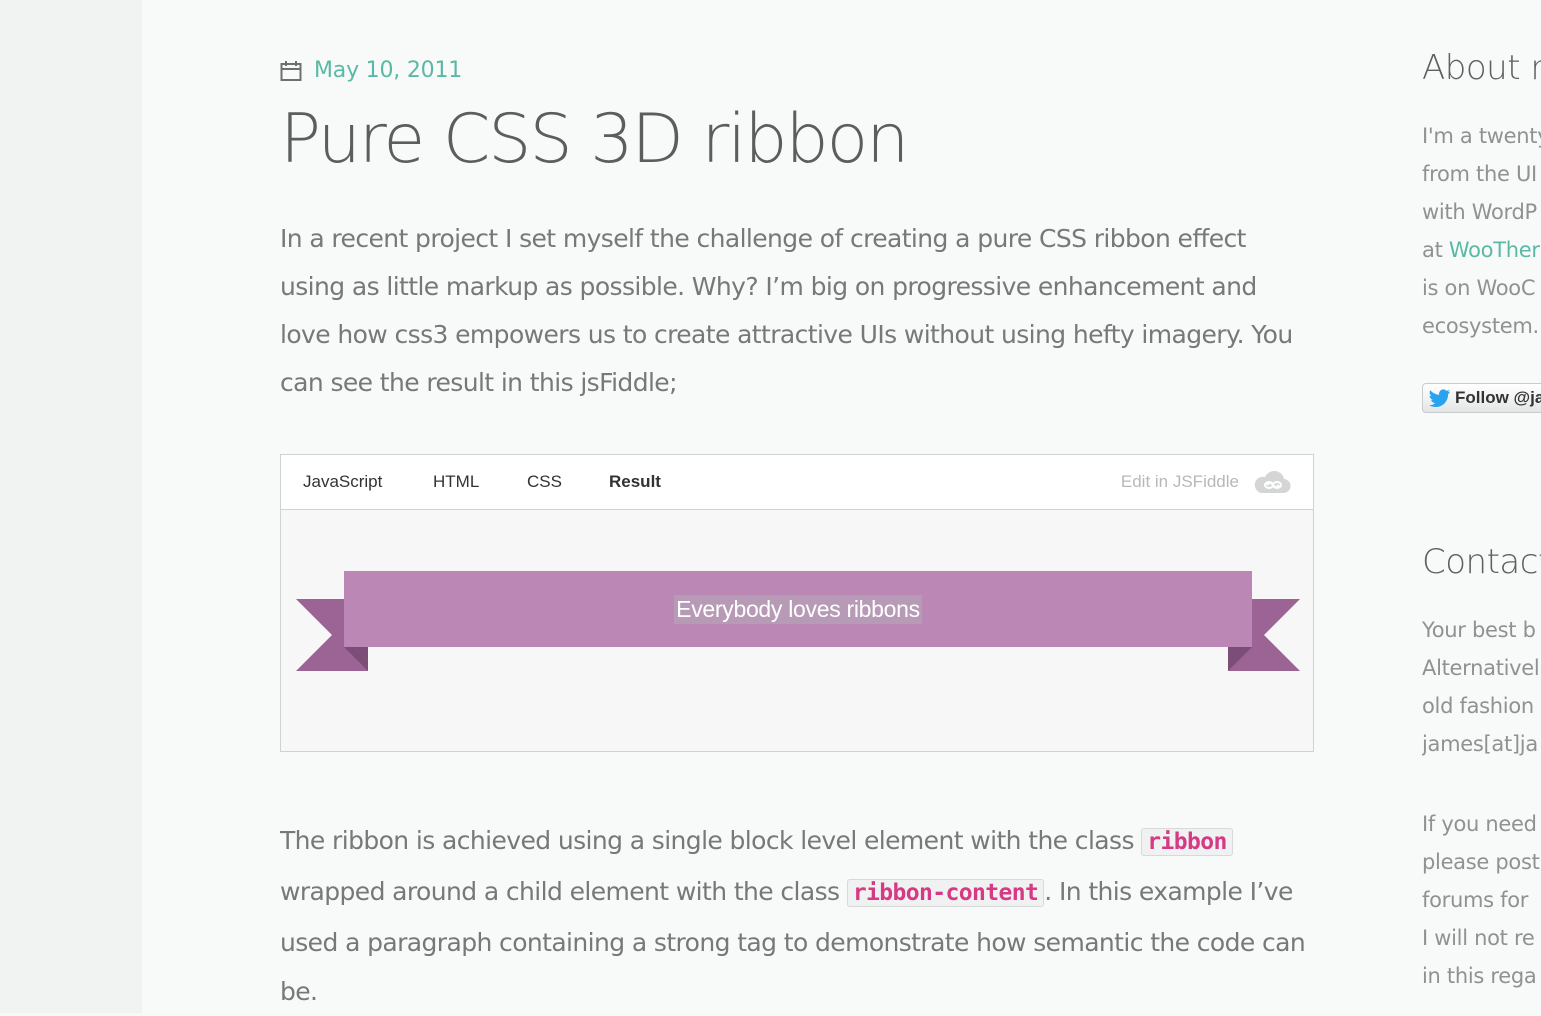 The image size is (1541, 1016). I want to click on tab-javascript: JavaScript, so click(342, 482).